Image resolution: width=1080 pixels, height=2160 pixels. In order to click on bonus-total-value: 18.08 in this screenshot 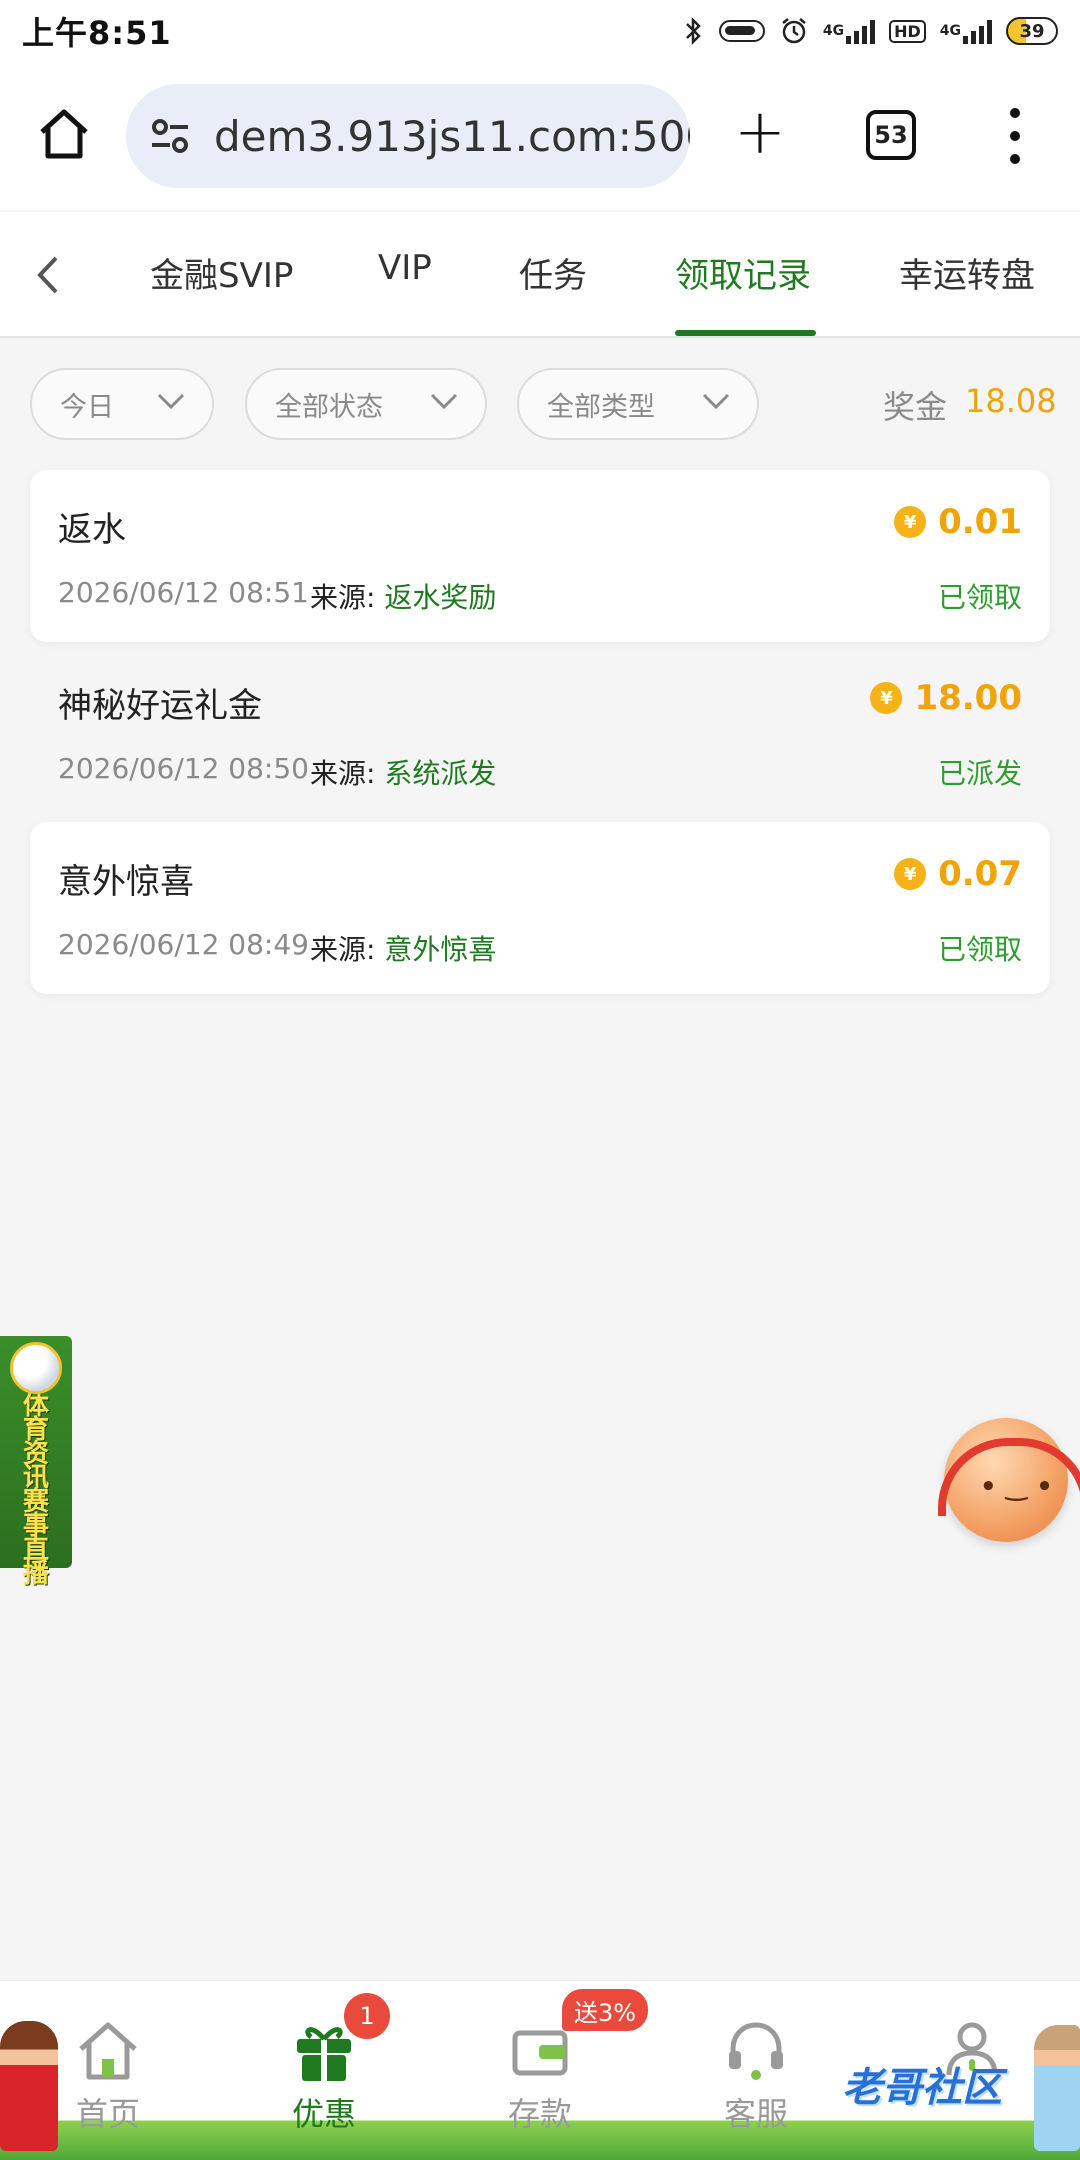, I will do `click(1011, 401)`.